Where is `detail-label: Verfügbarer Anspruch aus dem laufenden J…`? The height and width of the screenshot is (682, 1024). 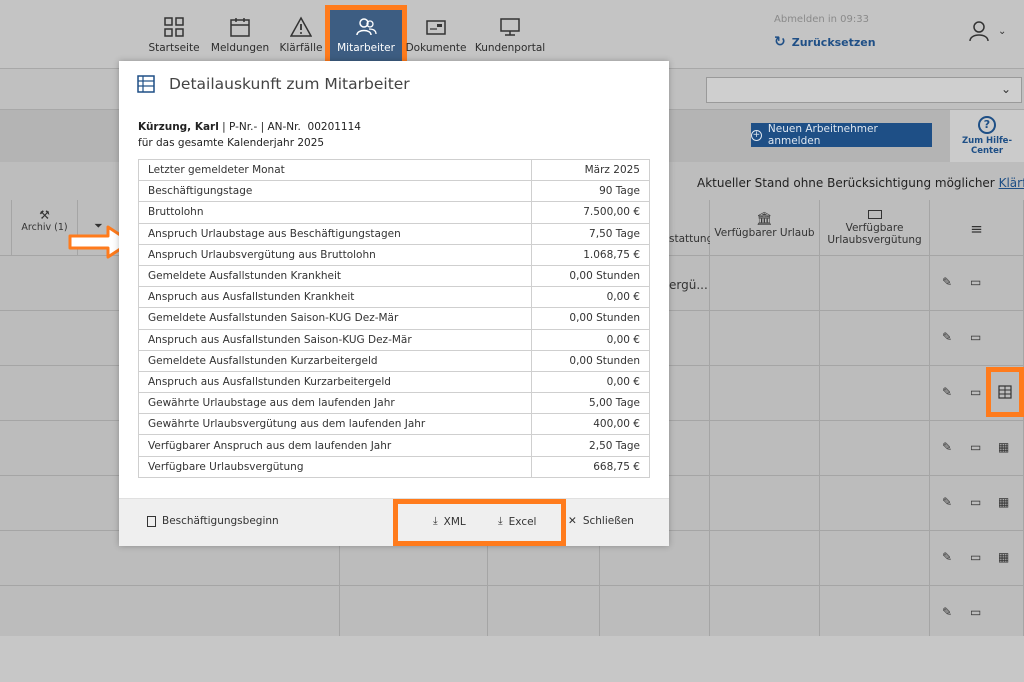 detail-label: Verfügbarer Anspruch aus dem laufenden J… is located at coordinates (335, 445).